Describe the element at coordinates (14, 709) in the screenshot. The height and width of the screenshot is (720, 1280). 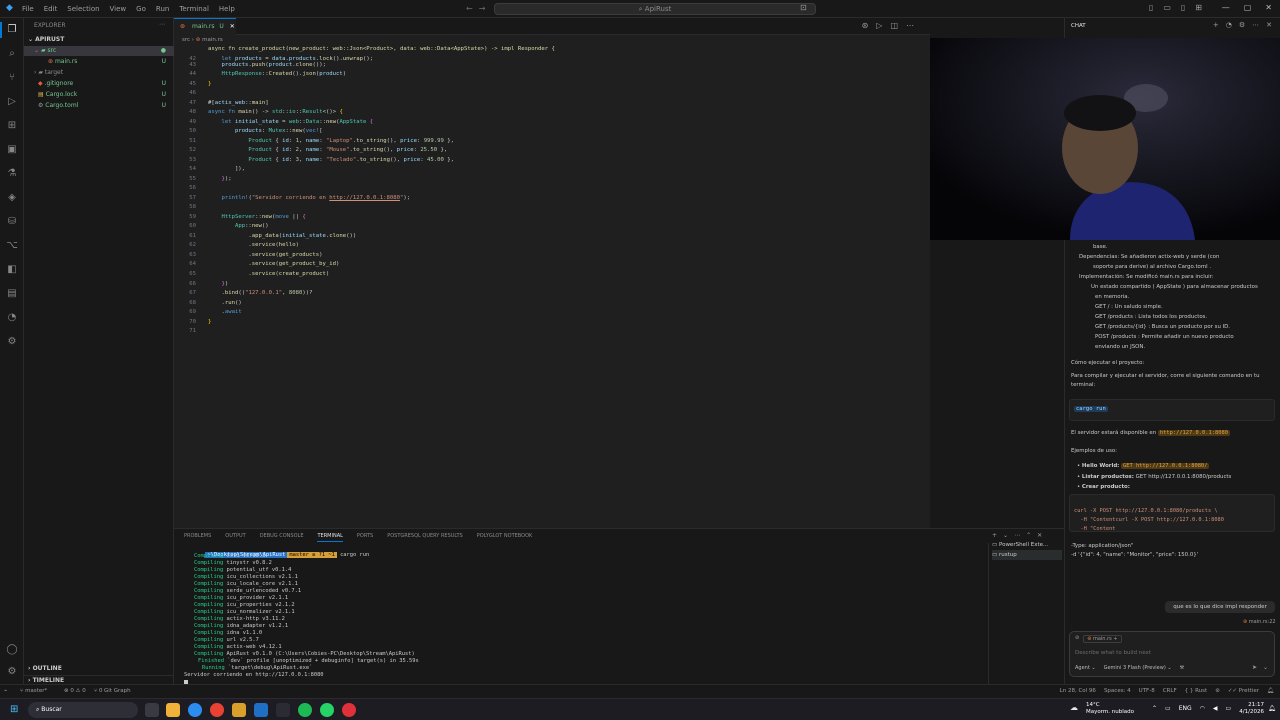
I see `windows-start-icon: ⊞` at that location.